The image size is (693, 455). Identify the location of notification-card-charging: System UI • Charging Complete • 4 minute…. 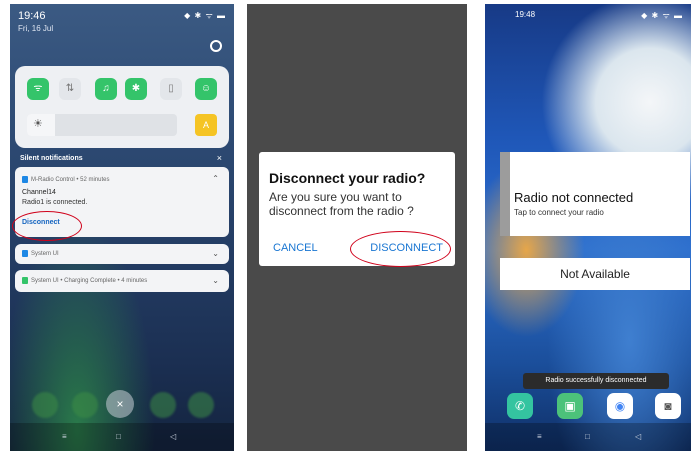
(122, 281).